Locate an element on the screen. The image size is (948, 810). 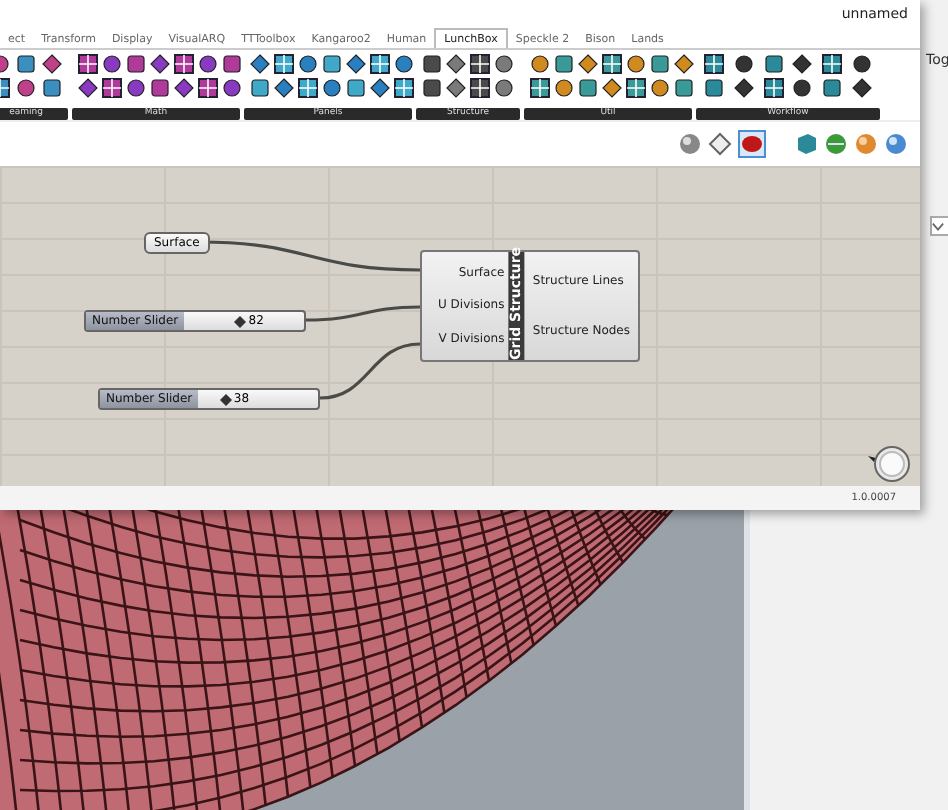
chevron-down-icon is located at coordinates (938, 226).